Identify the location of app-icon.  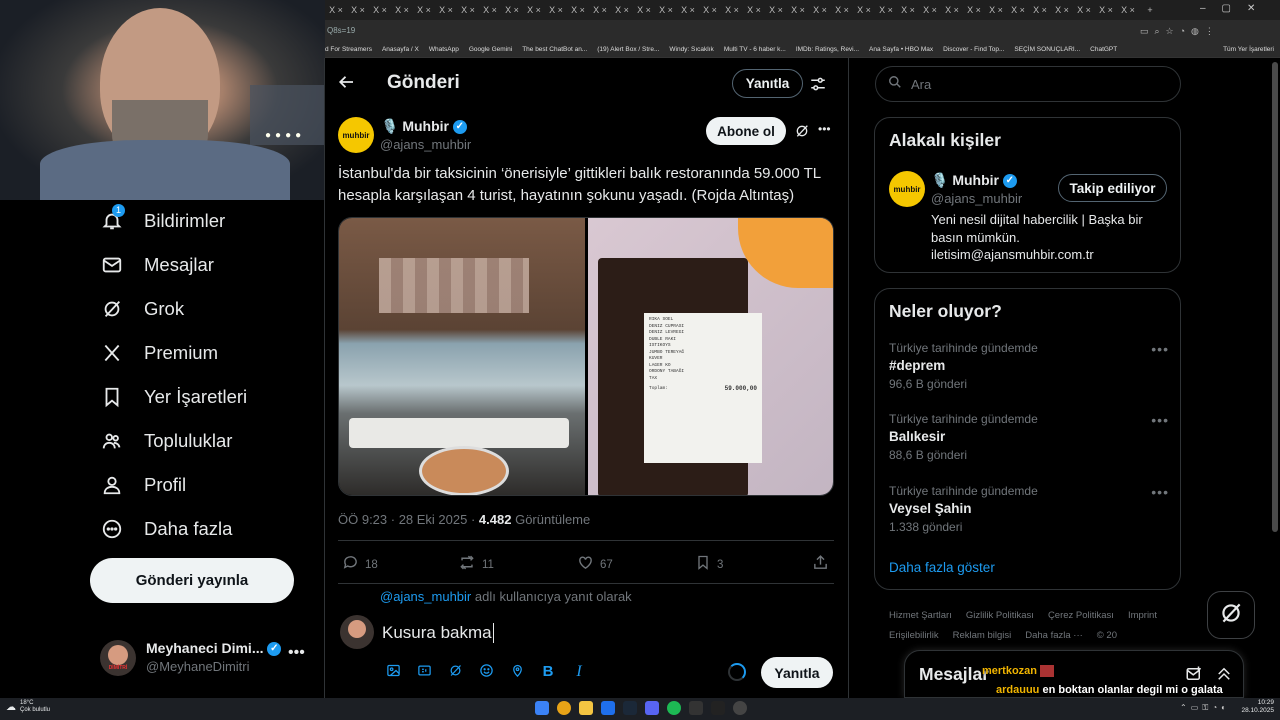
(740, 708).